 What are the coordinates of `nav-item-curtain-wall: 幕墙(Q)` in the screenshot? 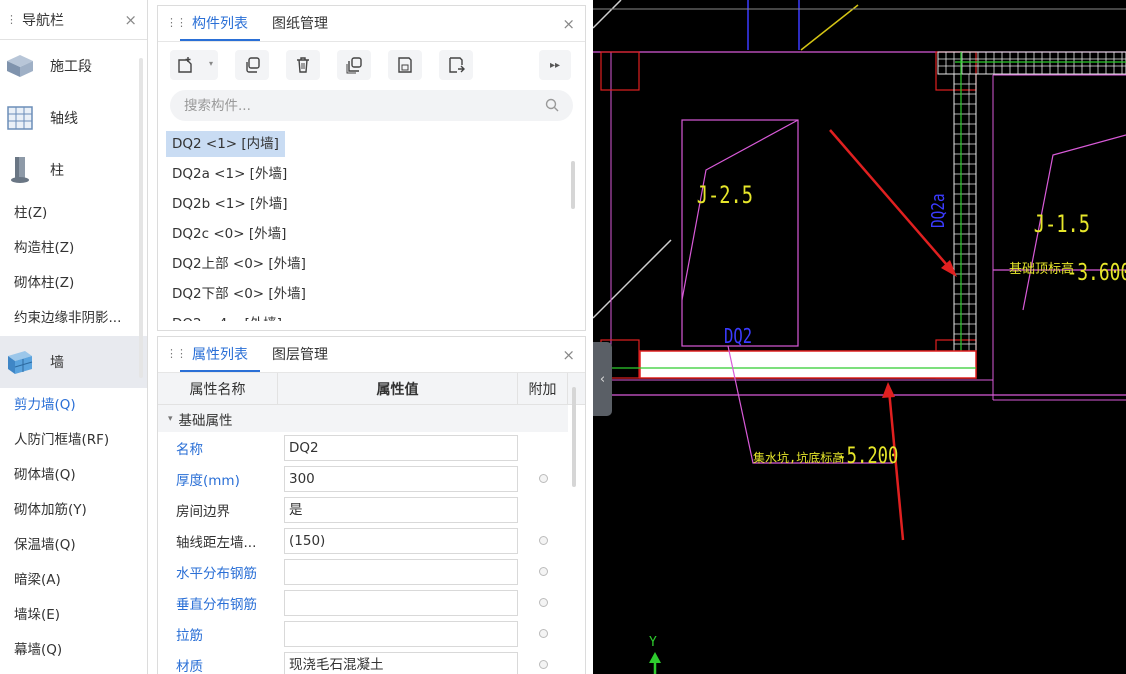 It's located at (73, 650).